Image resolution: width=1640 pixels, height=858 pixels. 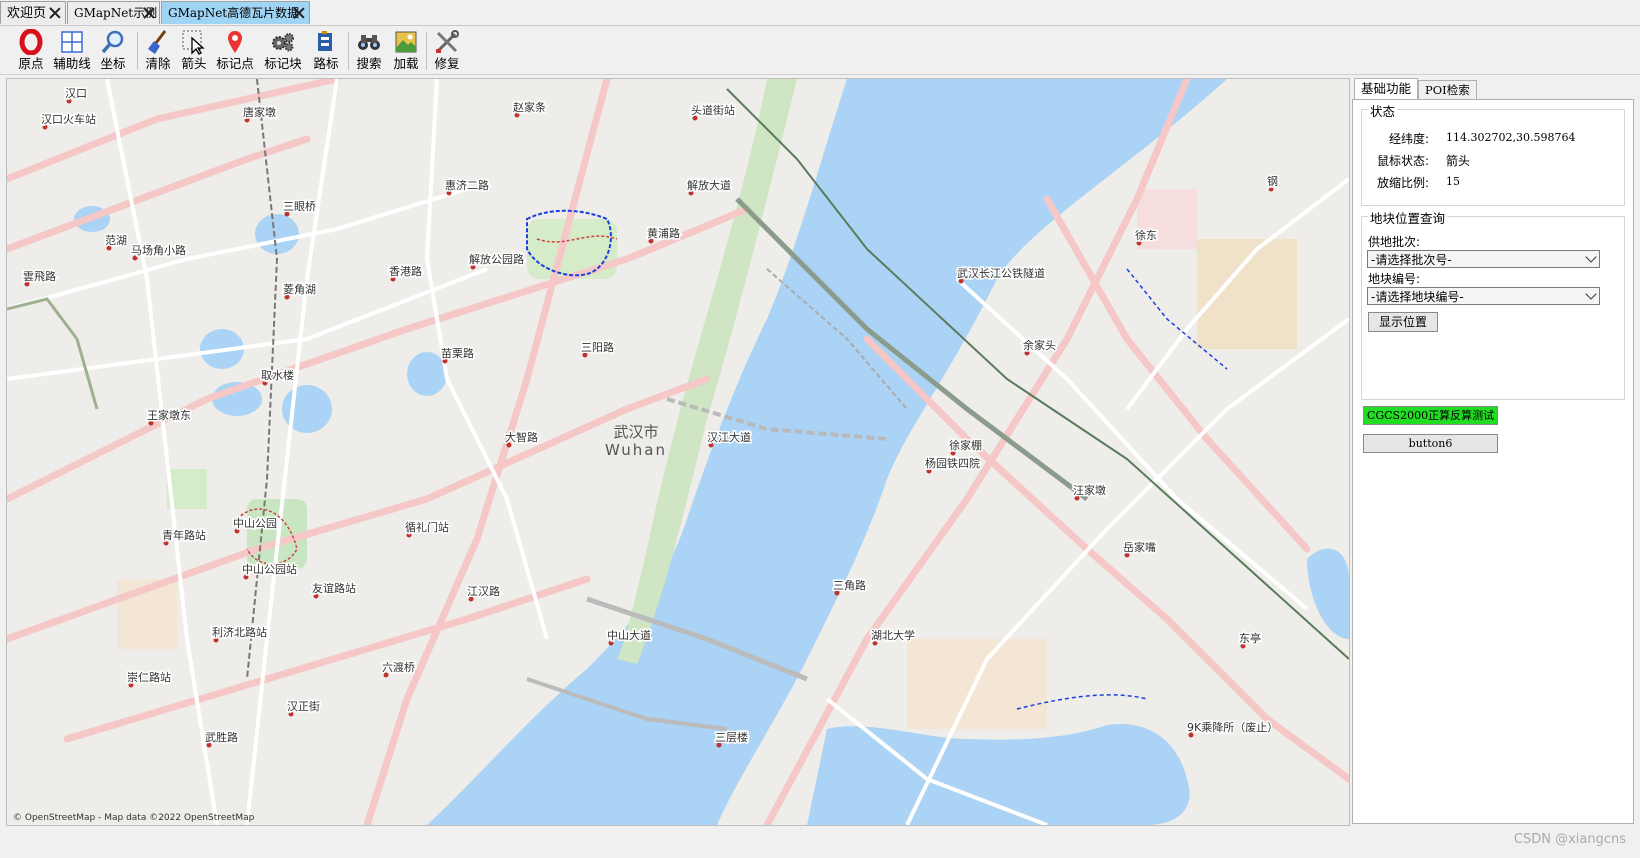 What do you see at coordinates (283, 42) in the screenshot?
I see `gears-icon` at bounding box center [283, 42].